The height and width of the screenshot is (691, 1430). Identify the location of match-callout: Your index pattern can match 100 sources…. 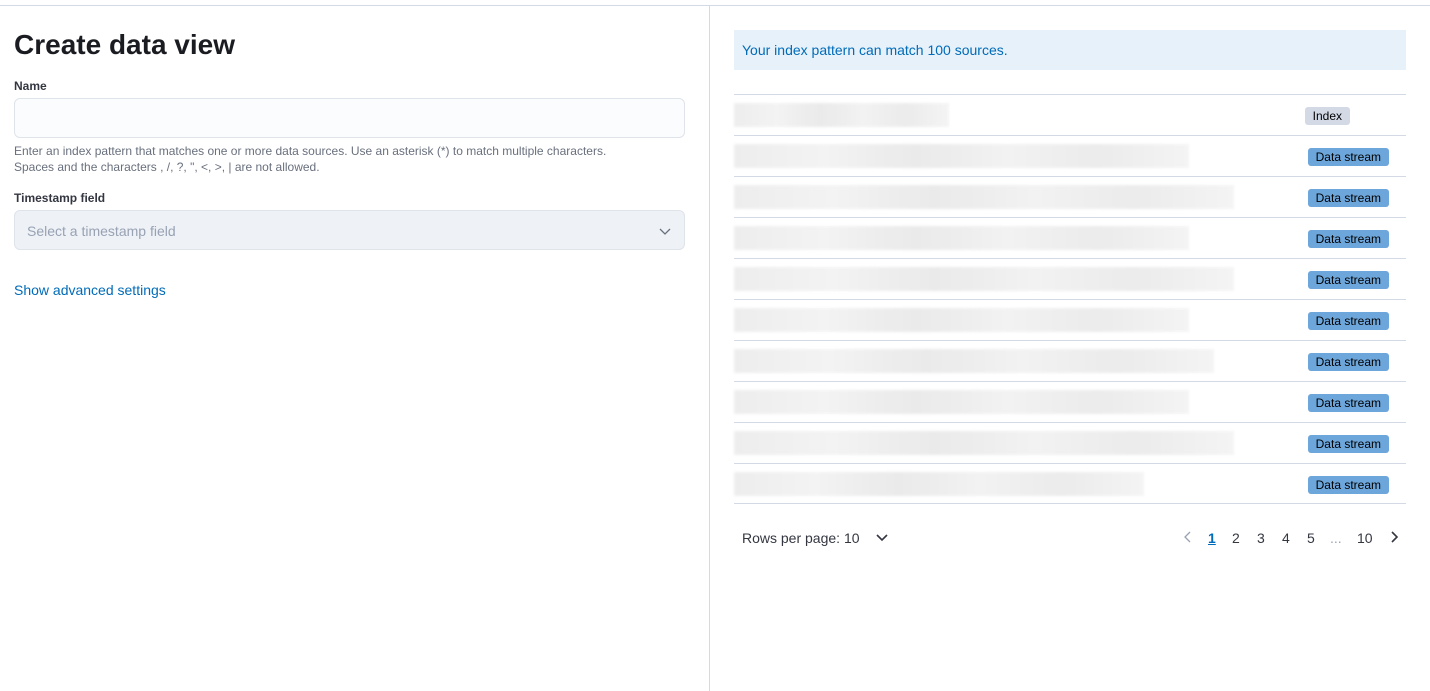
(1070, 50).